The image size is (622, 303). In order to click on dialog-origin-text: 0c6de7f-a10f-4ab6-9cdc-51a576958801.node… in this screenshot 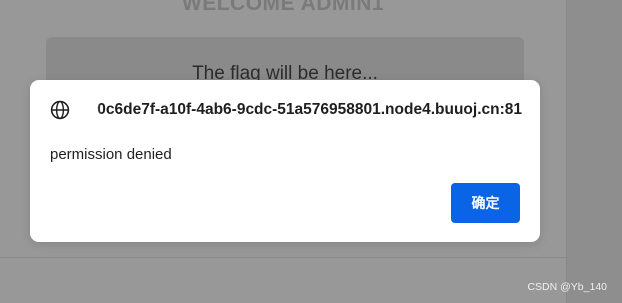, I will do `click(309, 109)`.